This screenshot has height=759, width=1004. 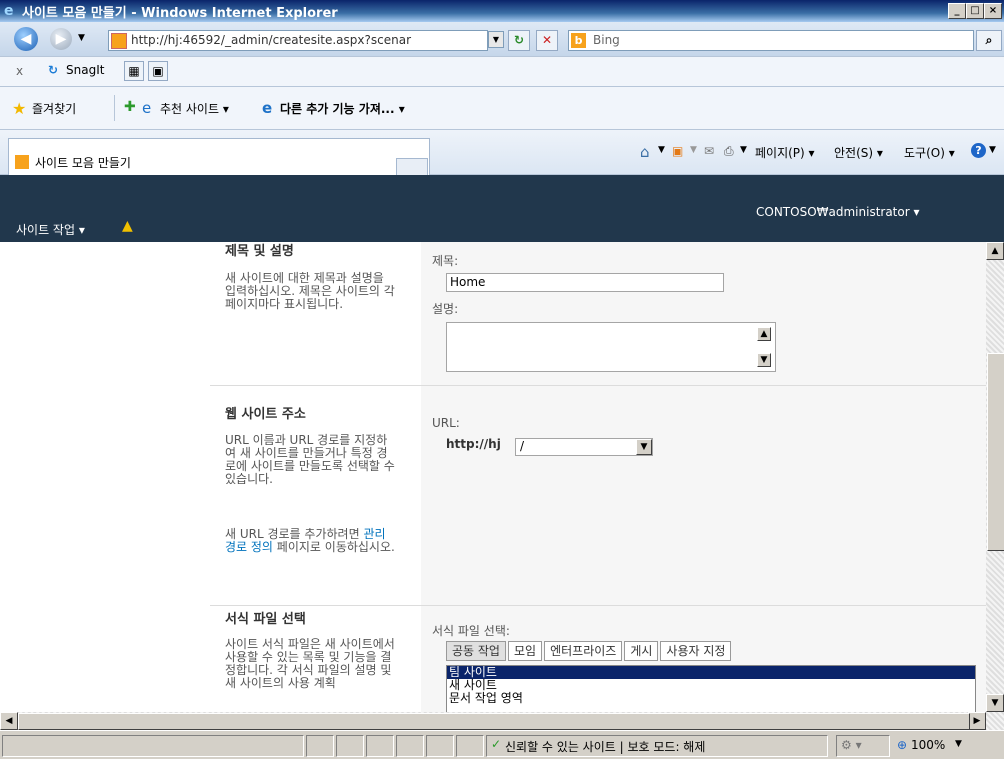 I want to click on maximize-button: □, so click(x=975, y=11).